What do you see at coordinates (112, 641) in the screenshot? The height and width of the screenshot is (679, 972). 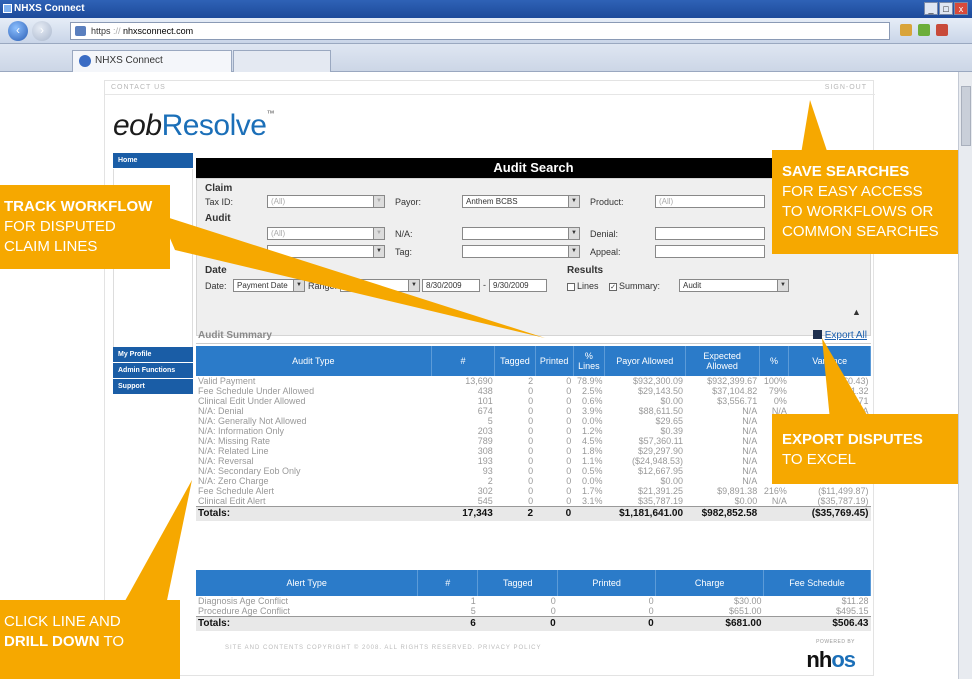 I see `callout-click-line-3: TO` at bounding box center [112, 641].